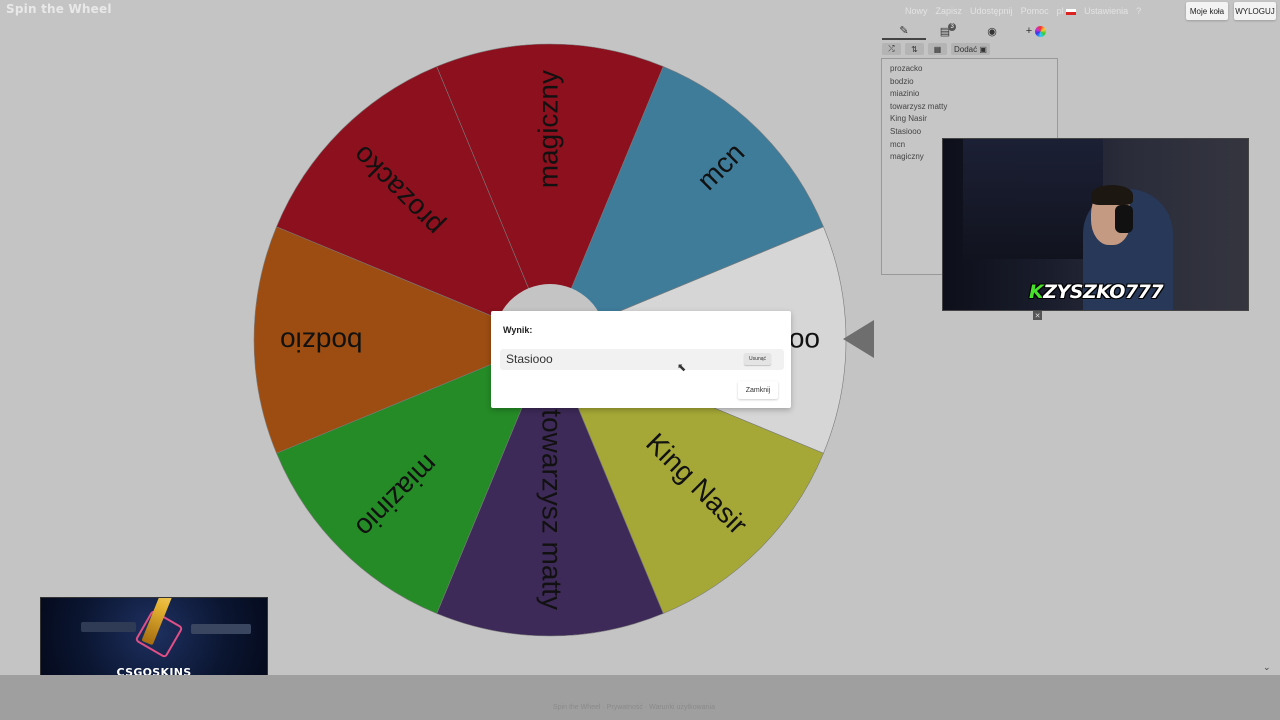  I want to click on nav-help: Pomoc, so click(1035, 11).